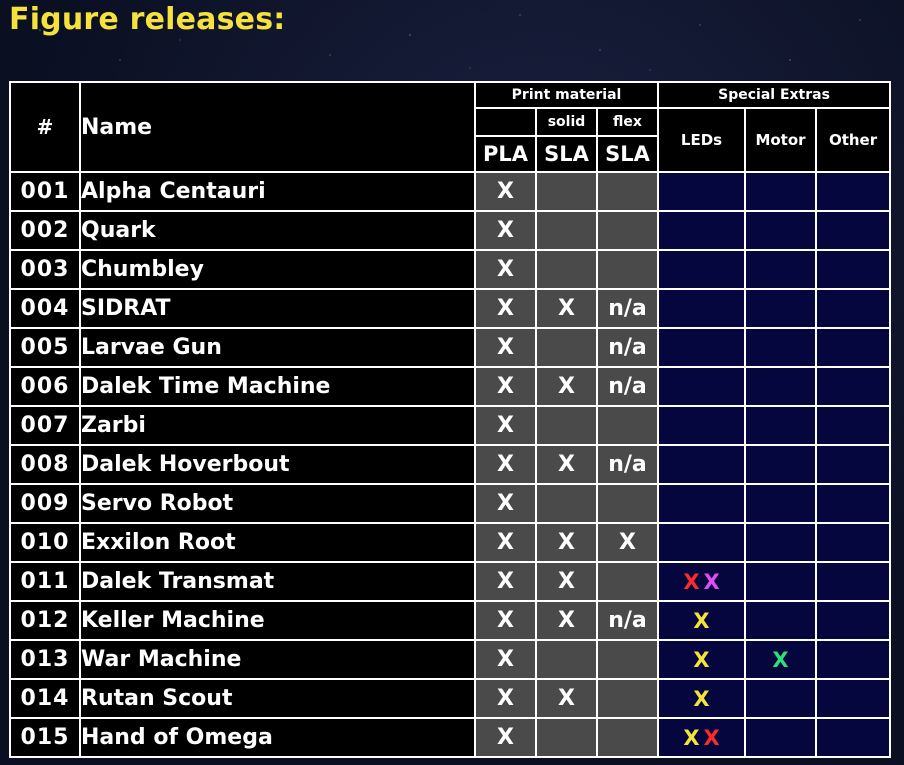  Describe the element at coordinates (566, 122) in the screenshot. I see `column-subheader-solid: solid` at that location.